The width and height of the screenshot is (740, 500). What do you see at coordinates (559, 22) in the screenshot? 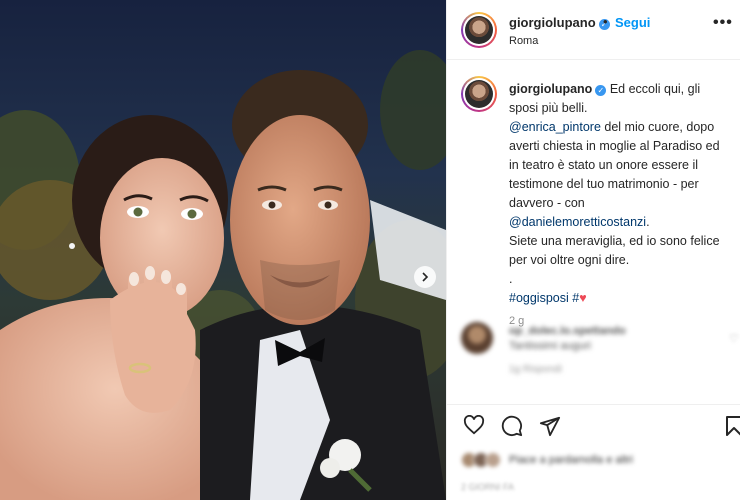
I see `author-username: giorgiolupano ✓` at bounding box center [559, 22].